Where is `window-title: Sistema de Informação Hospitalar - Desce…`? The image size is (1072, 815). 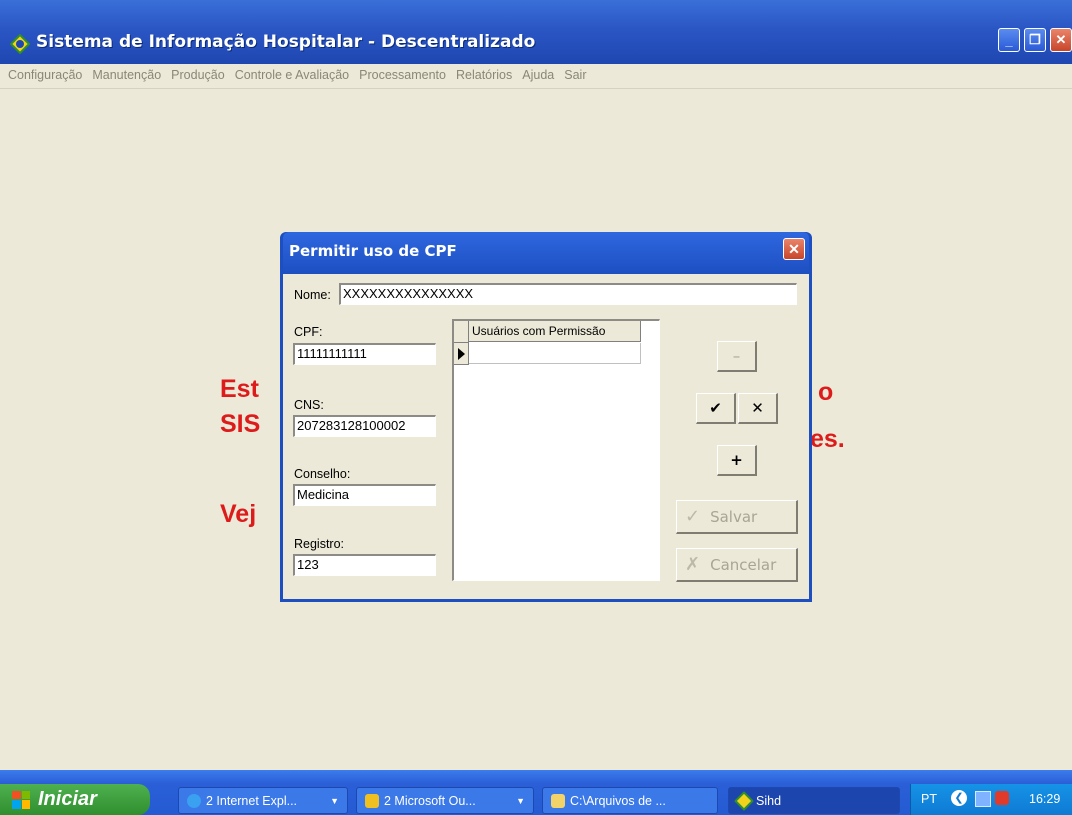
window-title: Sistema de Informação Hospitalar - Desce… is located at coordinates (286, 42).